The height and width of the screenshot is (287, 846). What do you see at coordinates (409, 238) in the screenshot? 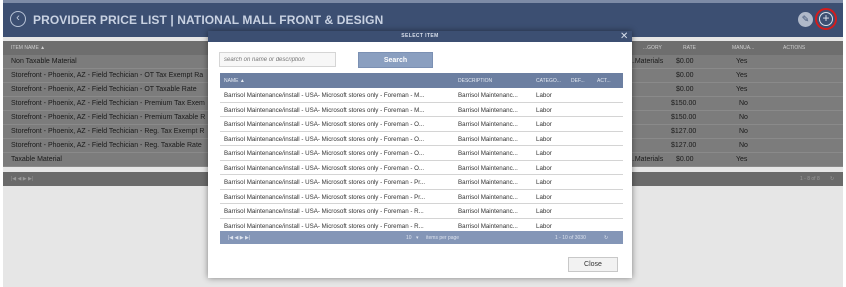
I see `page-size-select: 10` at bounding box center [409, 238].